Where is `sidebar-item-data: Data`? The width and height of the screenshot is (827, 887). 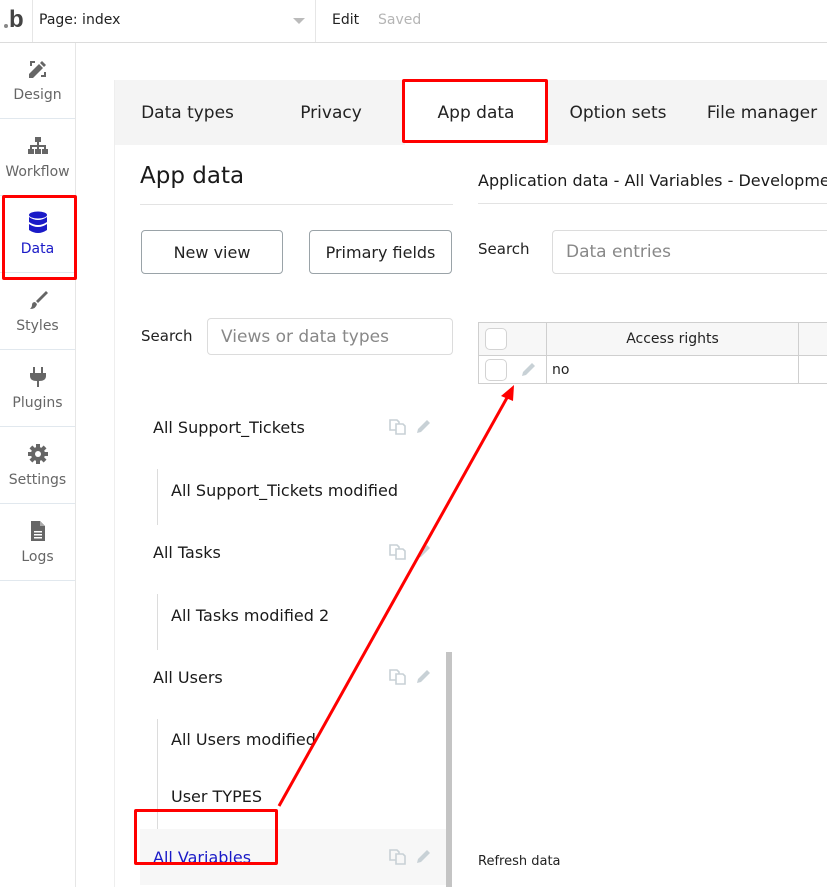
sidebar-item-data: Data is located at coordinates (37, 235).